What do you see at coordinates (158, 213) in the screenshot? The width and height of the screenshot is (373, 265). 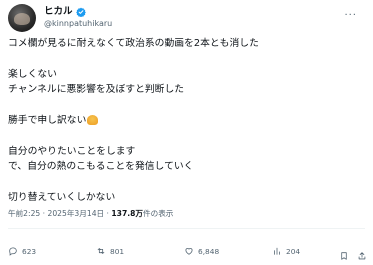 I see `views-label: 件の表示` at bounding box center [158, 213].